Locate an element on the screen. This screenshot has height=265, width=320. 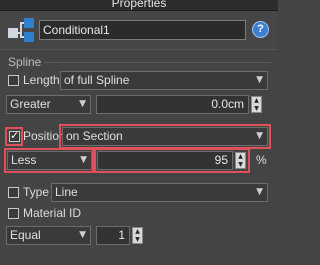
type-label: Type is located at coordinates (36, 192).